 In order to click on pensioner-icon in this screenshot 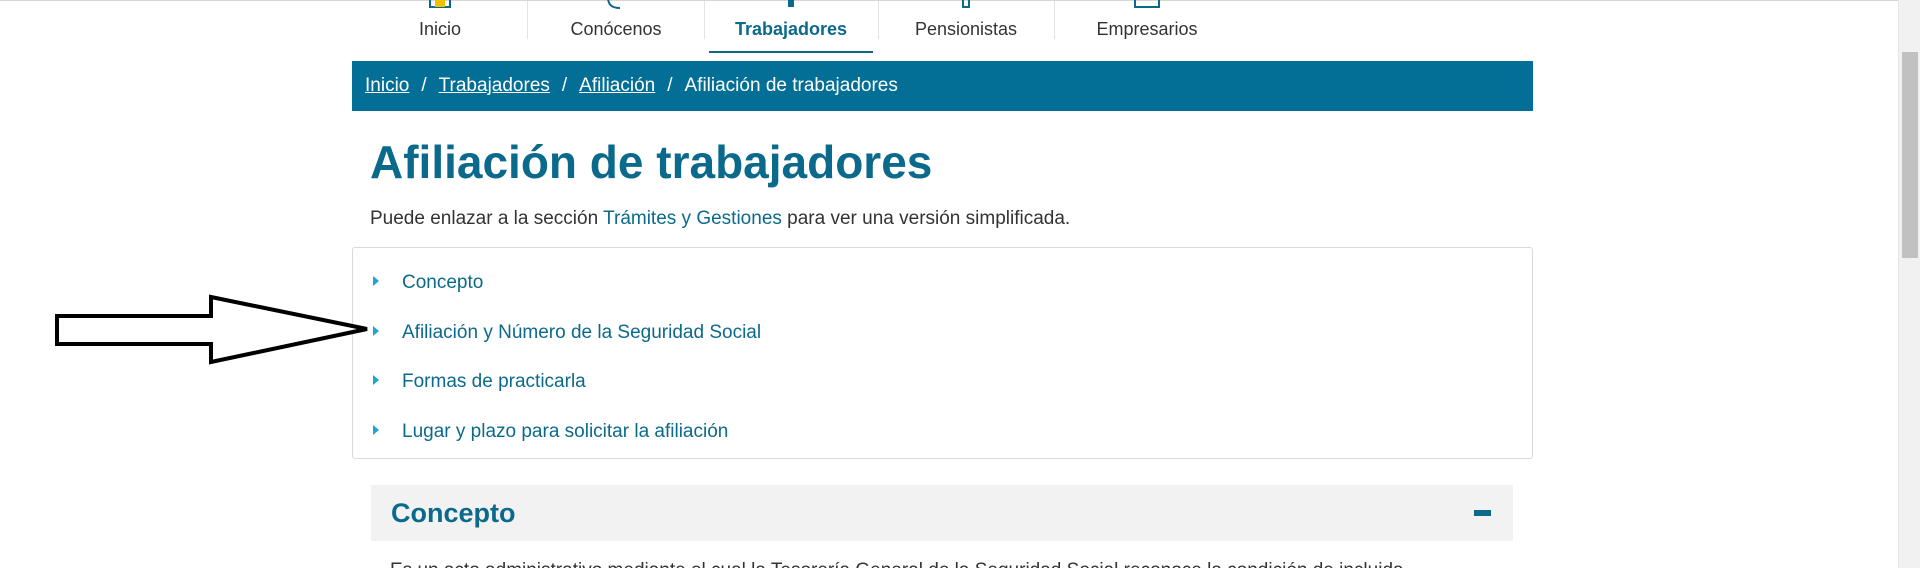, I will do `click(966, 4)`.